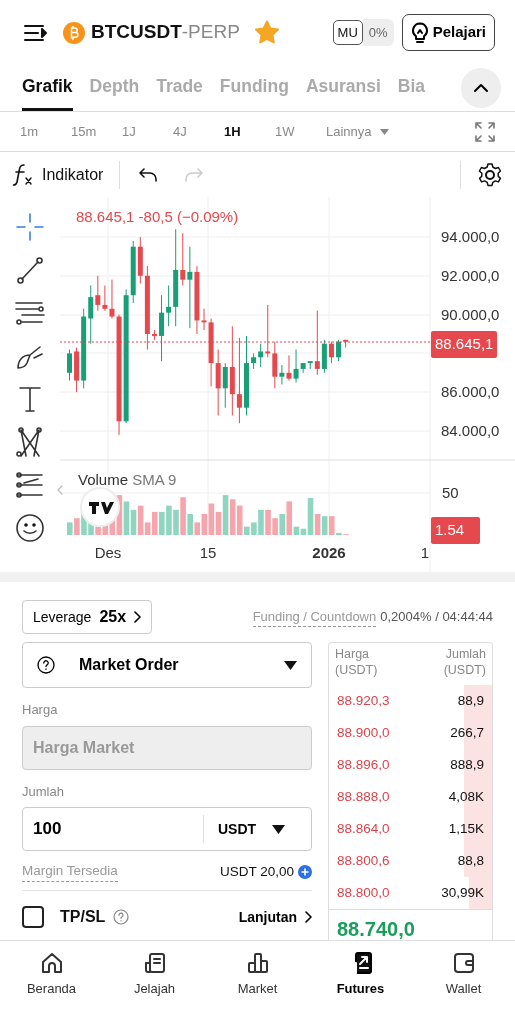  What do you see at coordinates (249, 131) in the screenshot?
I see `interval-tab: 1H` at bounding box center [249, 131].